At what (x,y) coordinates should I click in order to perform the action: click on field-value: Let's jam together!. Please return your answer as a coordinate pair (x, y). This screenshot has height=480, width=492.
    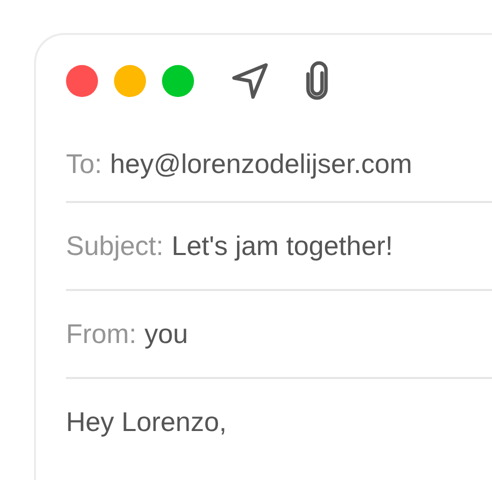
    Looking at the image, I should click on (282, 246).